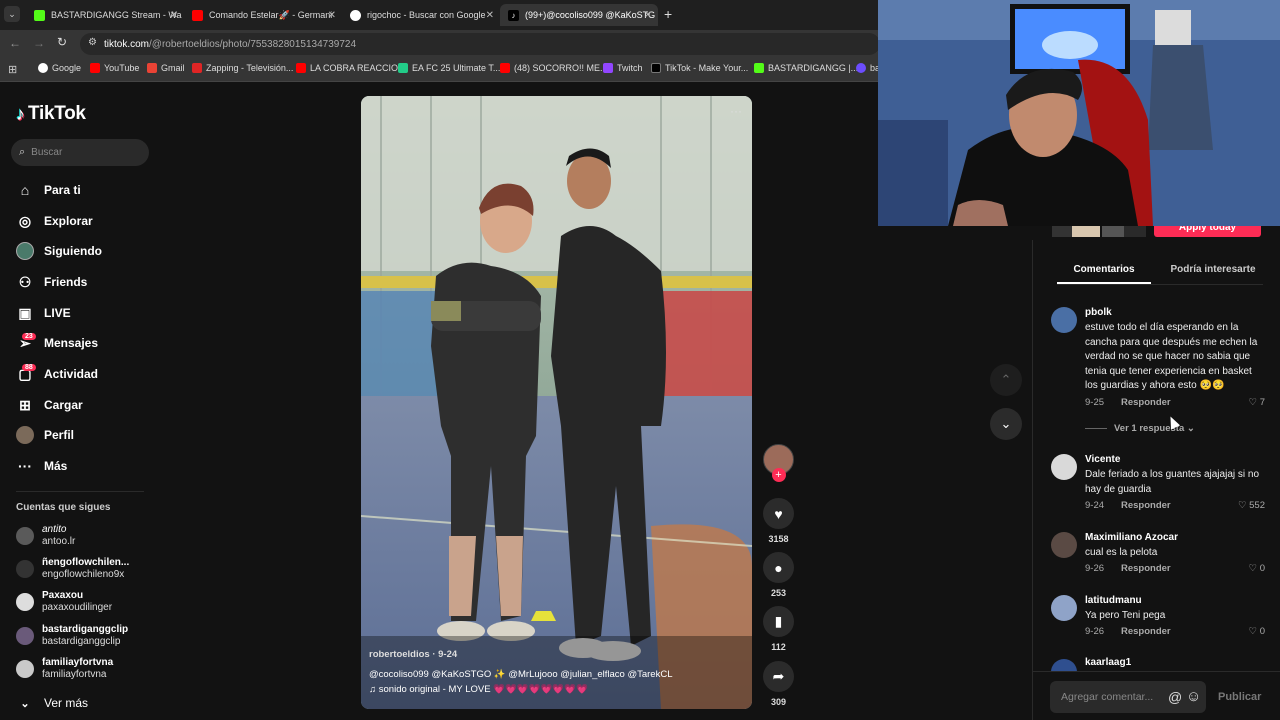  Describe the element at coordinates (1006, 380) in the screenshot. I see `previous-post-button: ⌃` at that location.